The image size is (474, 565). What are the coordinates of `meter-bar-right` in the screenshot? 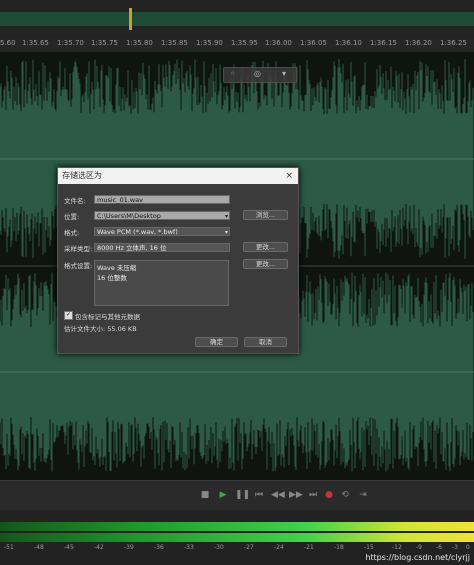 It's located at (237, 537).